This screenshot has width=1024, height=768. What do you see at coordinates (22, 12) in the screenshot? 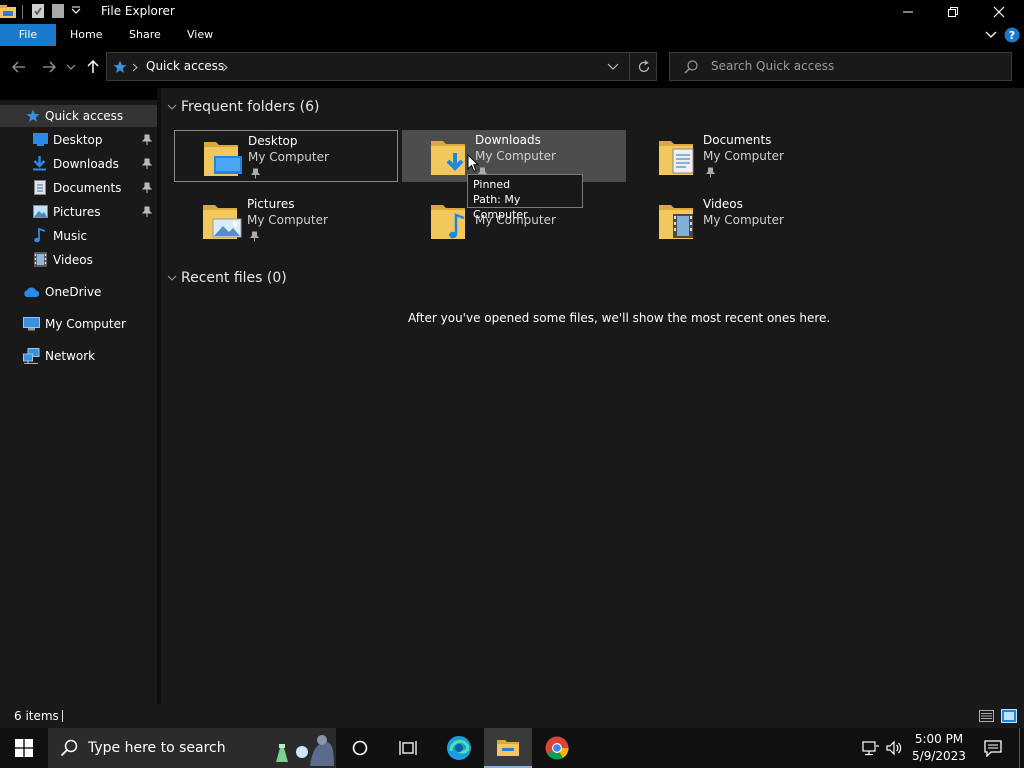
I see `toolbar-divider` at bounding box center [22, 12].